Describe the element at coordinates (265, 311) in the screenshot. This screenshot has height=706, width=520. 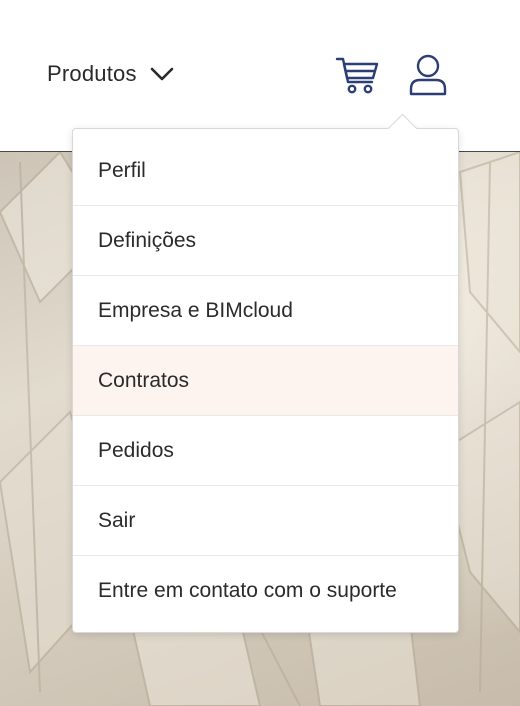
I see `menu-item-empresa-bimcloud: Empresa e BIMcloud` at that location.